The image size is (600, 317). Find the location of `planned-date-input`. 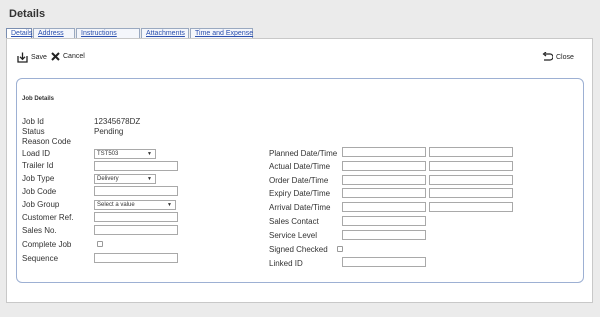

planned-date-input is located at coordinates (384, 152).